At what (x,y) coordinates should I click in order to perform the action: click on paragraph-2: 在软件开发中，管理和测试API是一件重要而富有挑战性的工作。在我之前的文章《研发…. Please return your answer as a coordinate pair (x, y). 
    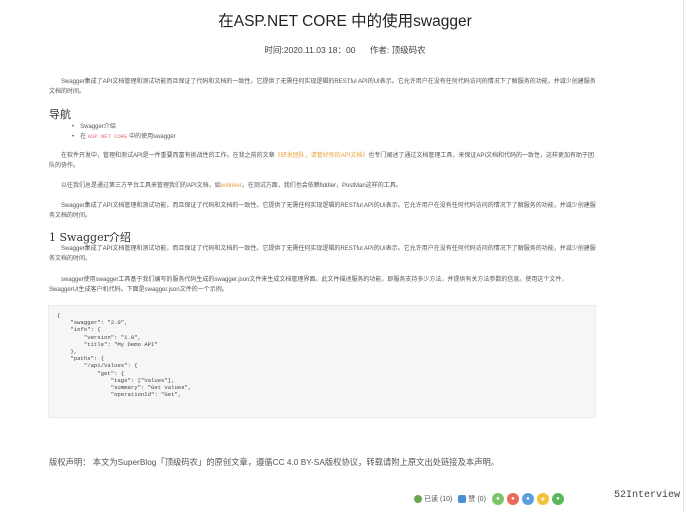
    Looking at the image, I should click on (322, 161).